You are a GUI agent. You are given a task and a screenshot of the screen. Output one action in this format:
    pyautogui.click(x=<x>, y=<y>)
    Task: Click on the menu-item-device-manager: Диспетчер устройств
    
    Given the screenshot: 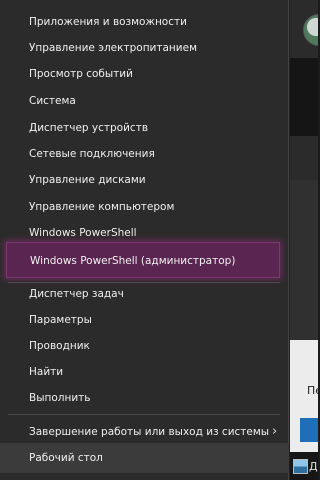 What is the action you would take?
    pyautogui.click(x=144, y=128)
    